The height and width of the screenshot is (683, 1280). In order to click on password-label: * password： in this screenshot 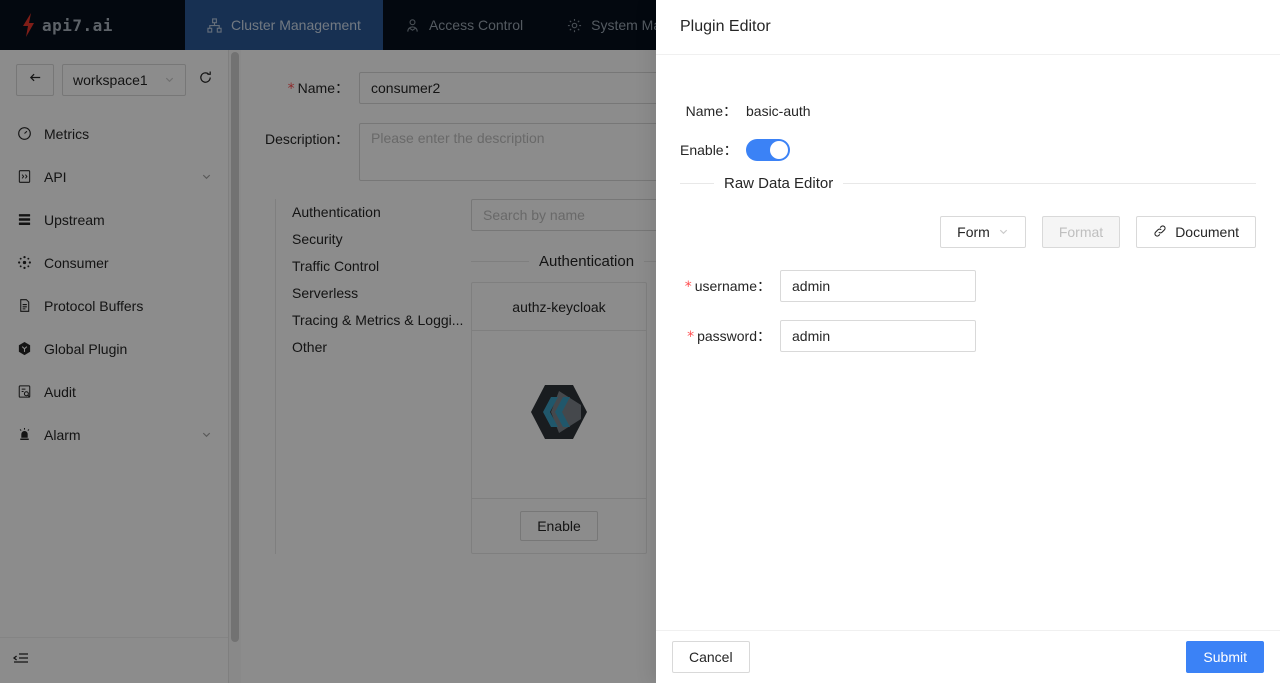, I will do `click(729, 336)`.